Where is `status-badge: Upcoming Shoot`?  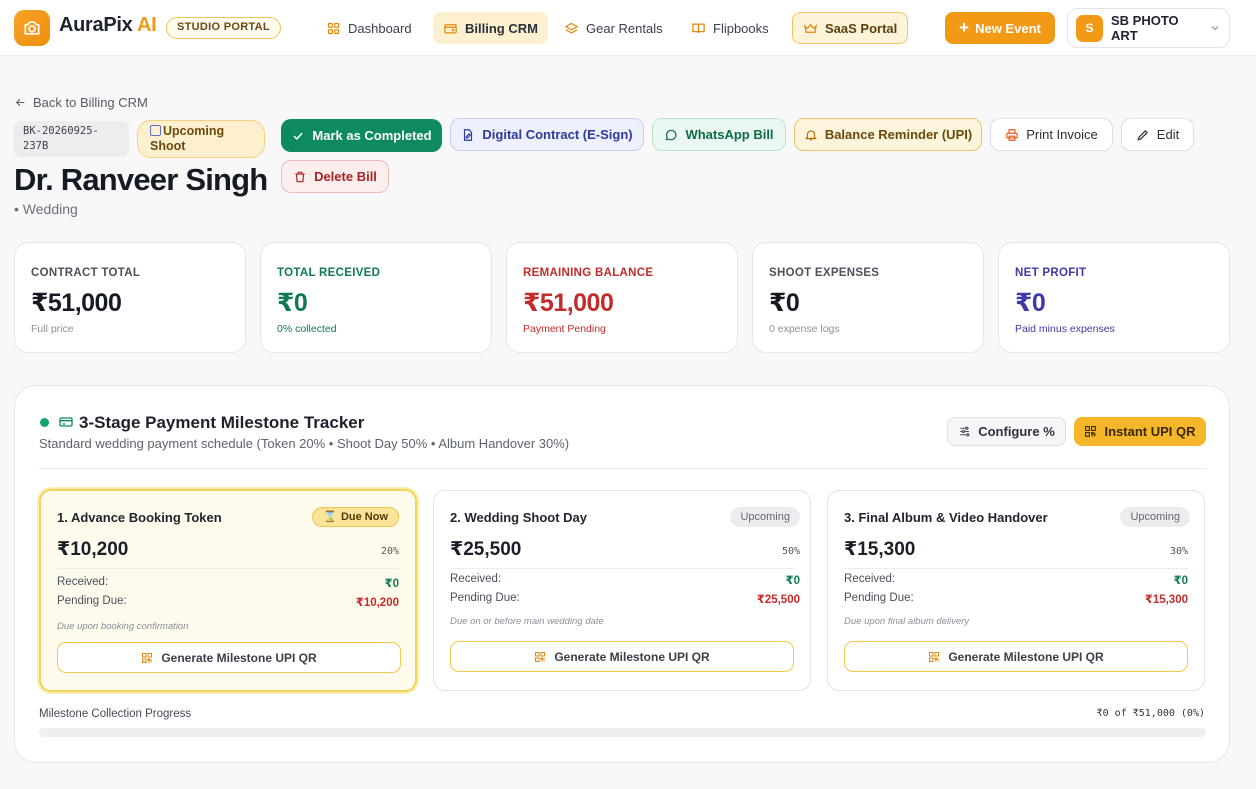 status-badge: Upcoming Shoot is located at coordinates (201, 139).